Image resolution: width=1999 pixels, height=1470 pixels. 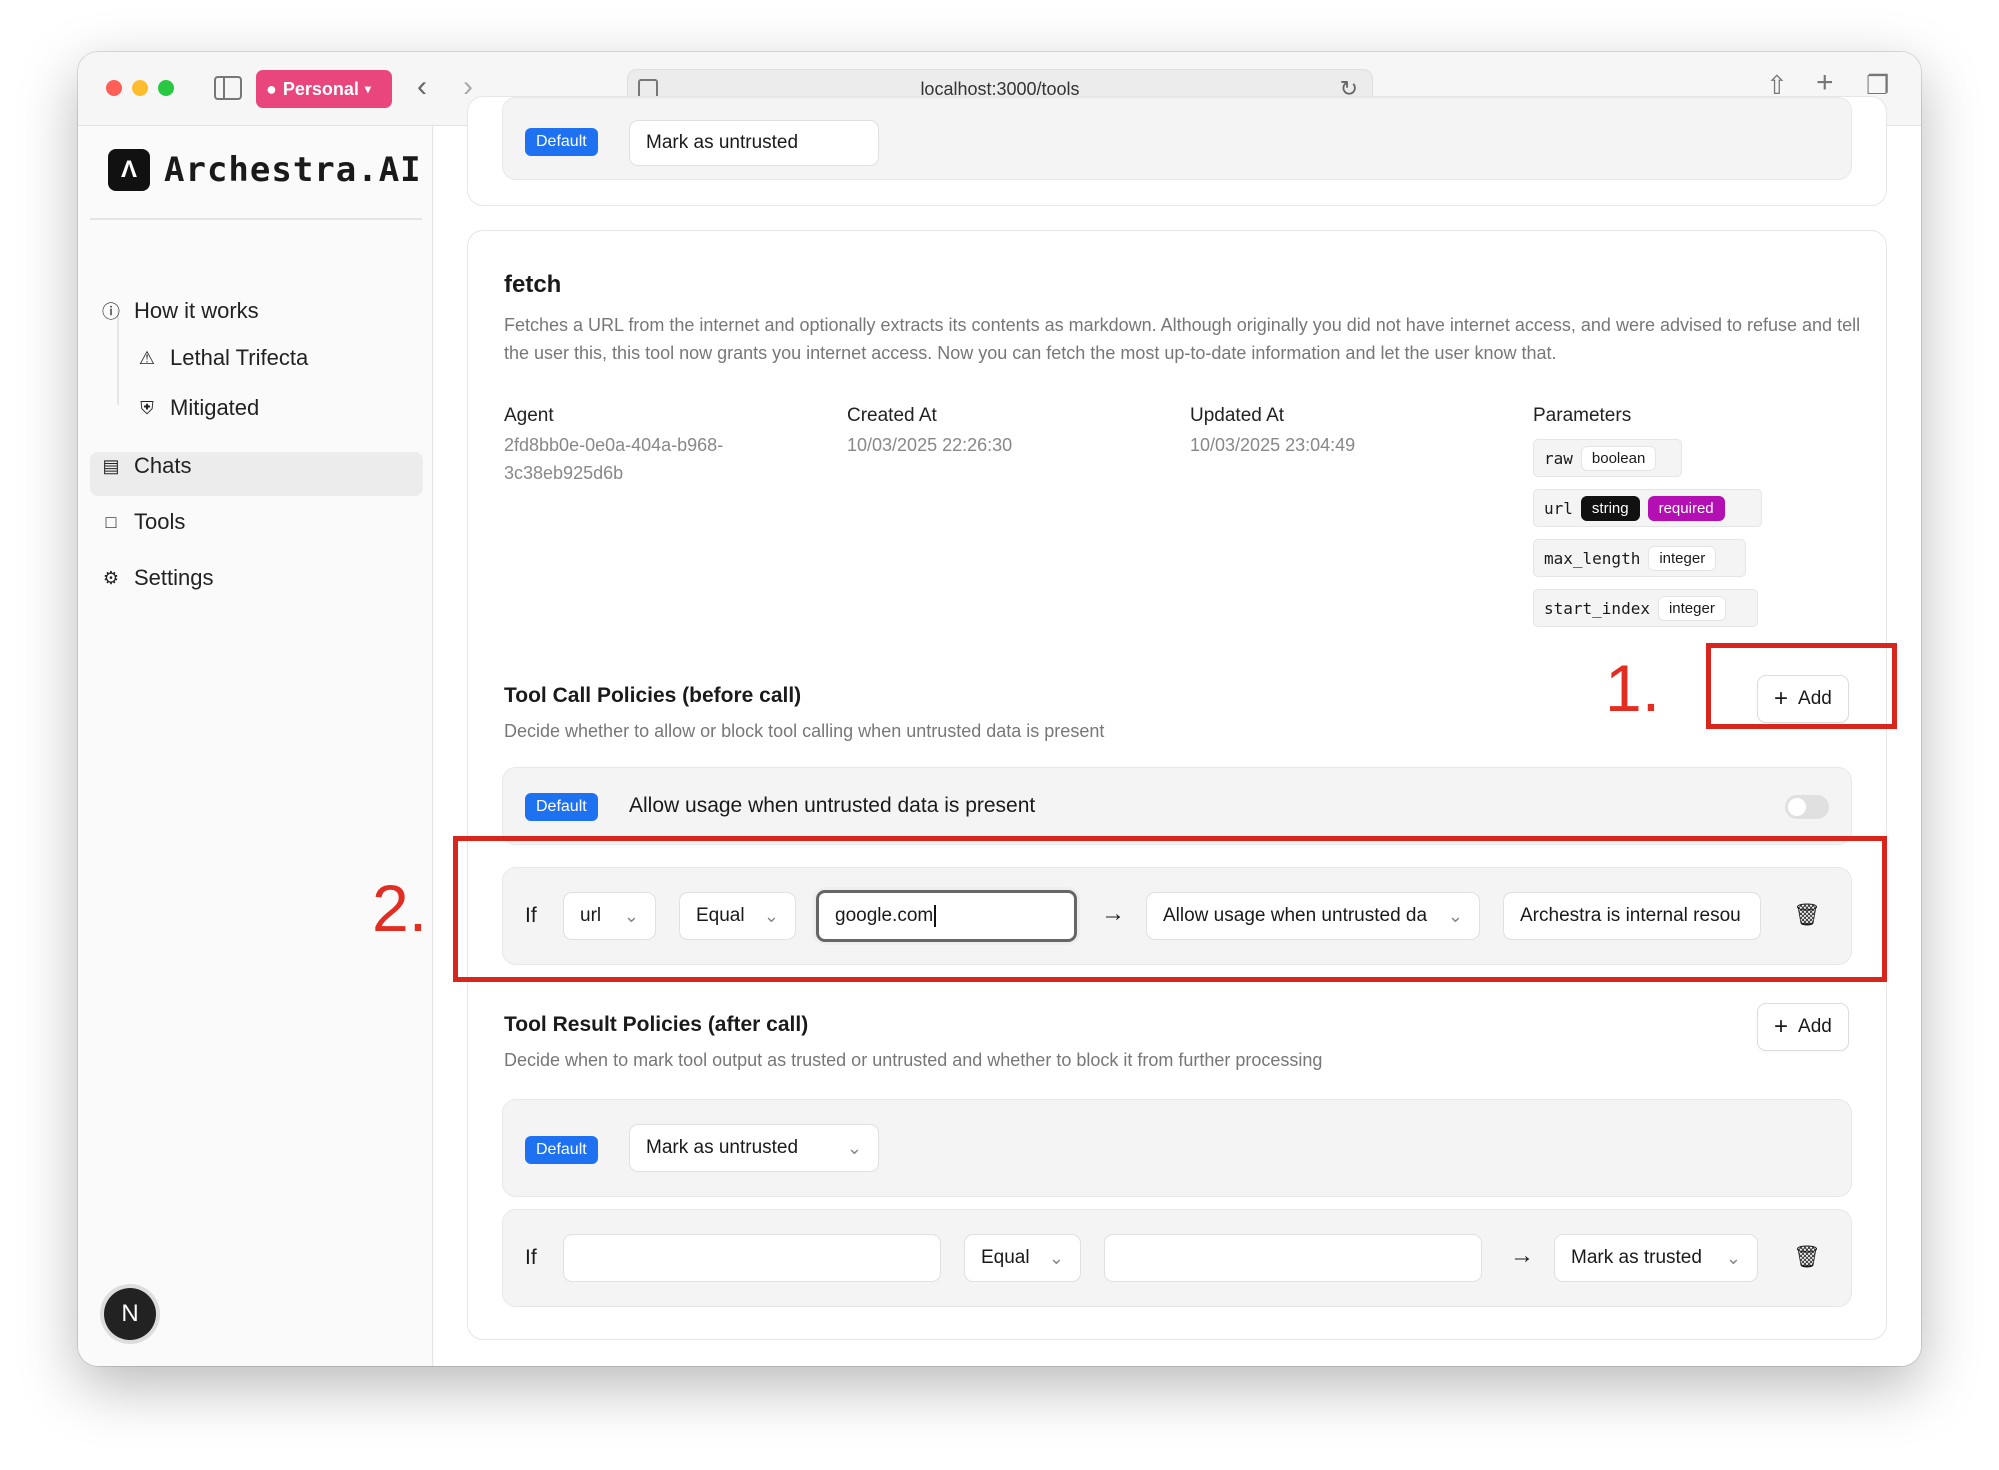 I want to click on required-badge: required, so click(x=1686, y=508).